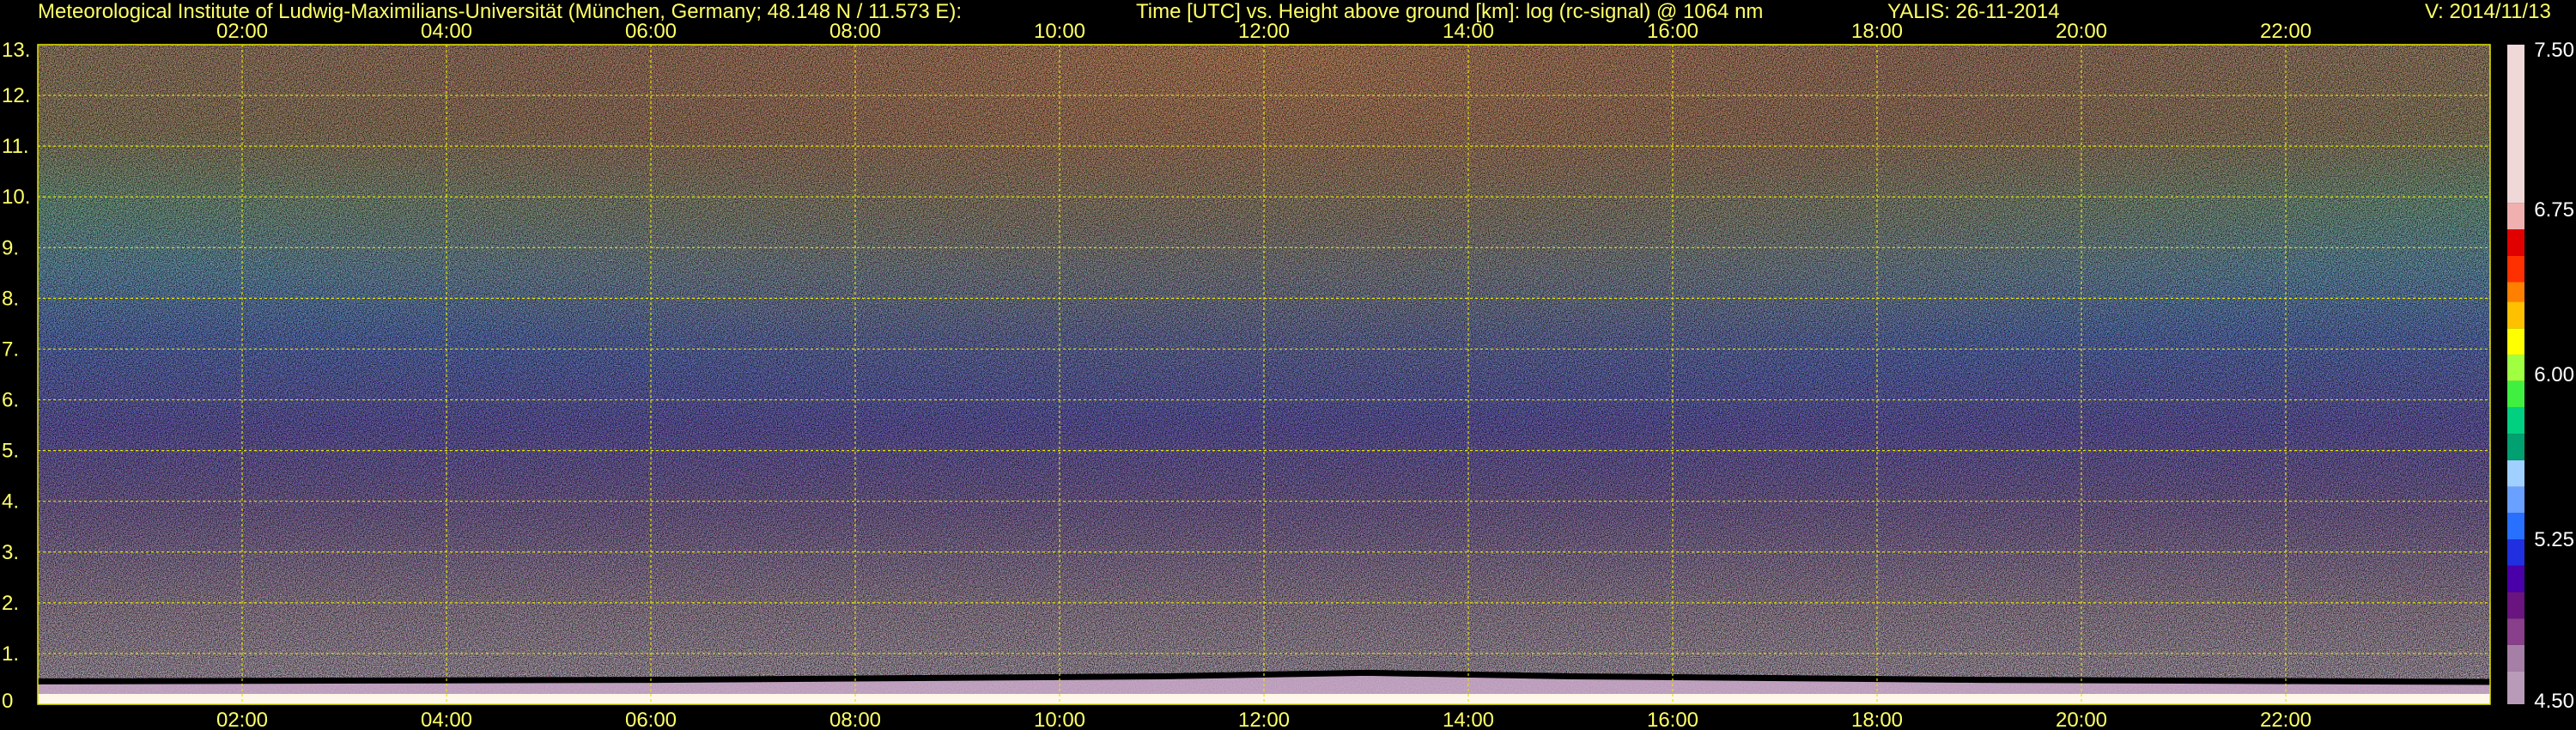 Image resolution: width=2576 pixels, height=730 pixels. I want to click on colorbar-tick-label: 6.00, so click(2554, 374).